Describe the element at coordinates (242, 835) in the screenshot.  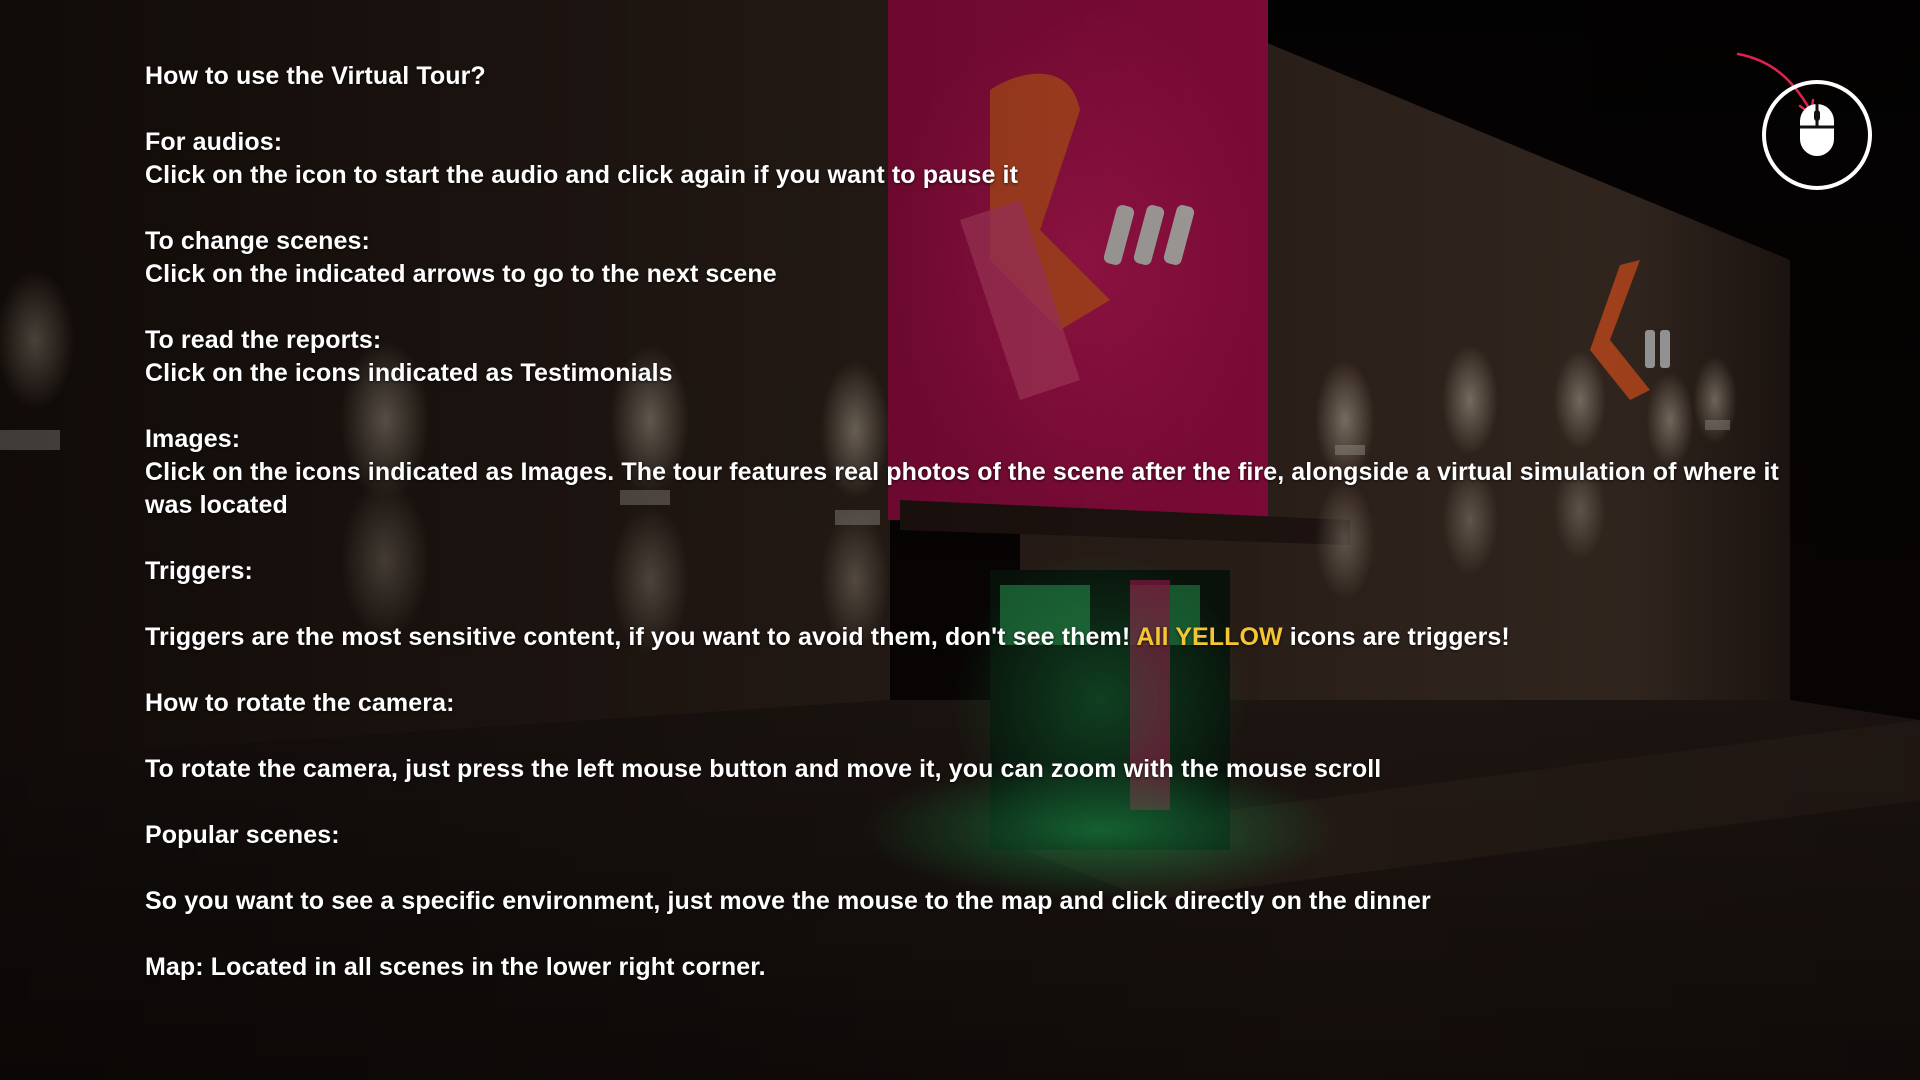
I see `popular-heading: Popular scenes:` at that location.